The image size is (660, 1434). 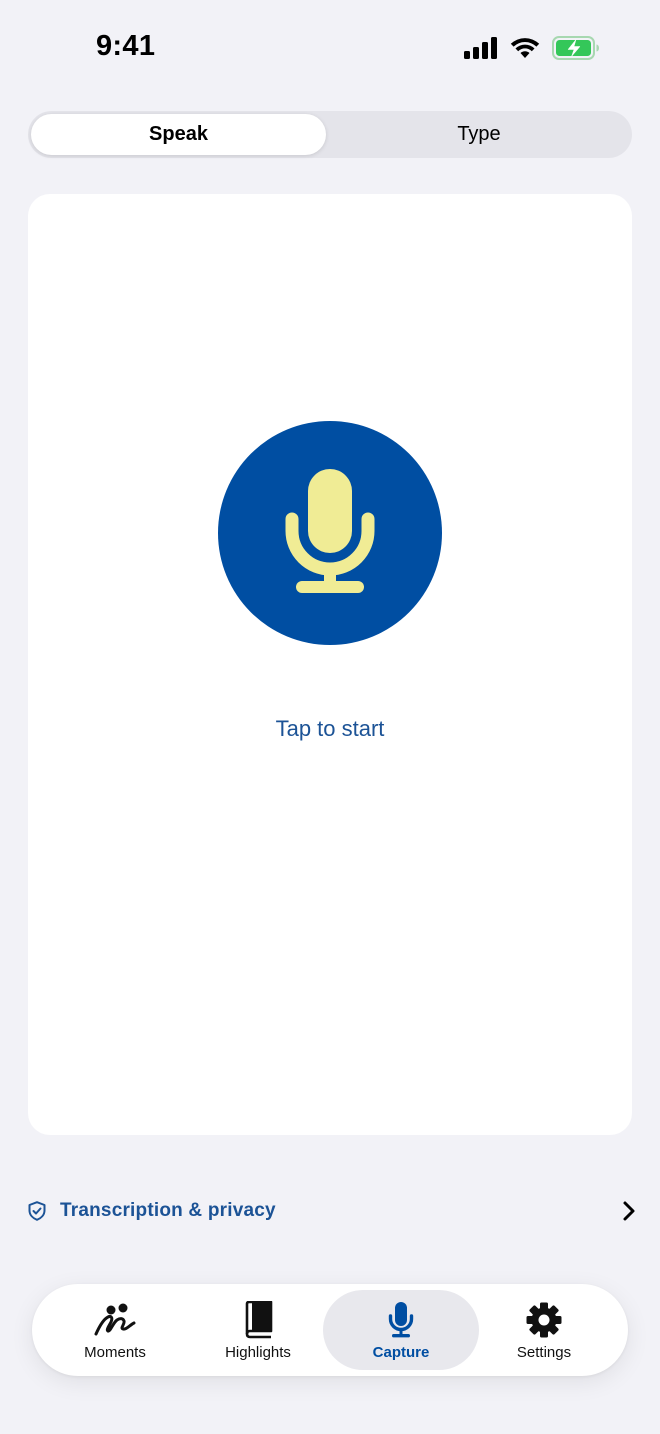 I want to click on tab-capture-label: Capture, so click(x=401, y=1352).